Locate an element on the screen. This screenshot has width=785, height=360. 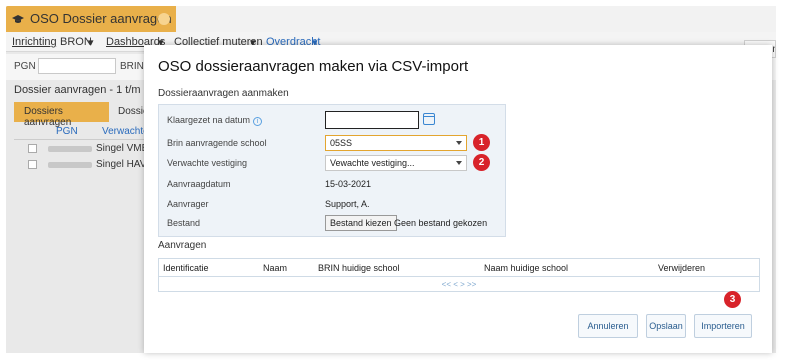
bestand-label: Bestand is located at coordinates (184, 223).